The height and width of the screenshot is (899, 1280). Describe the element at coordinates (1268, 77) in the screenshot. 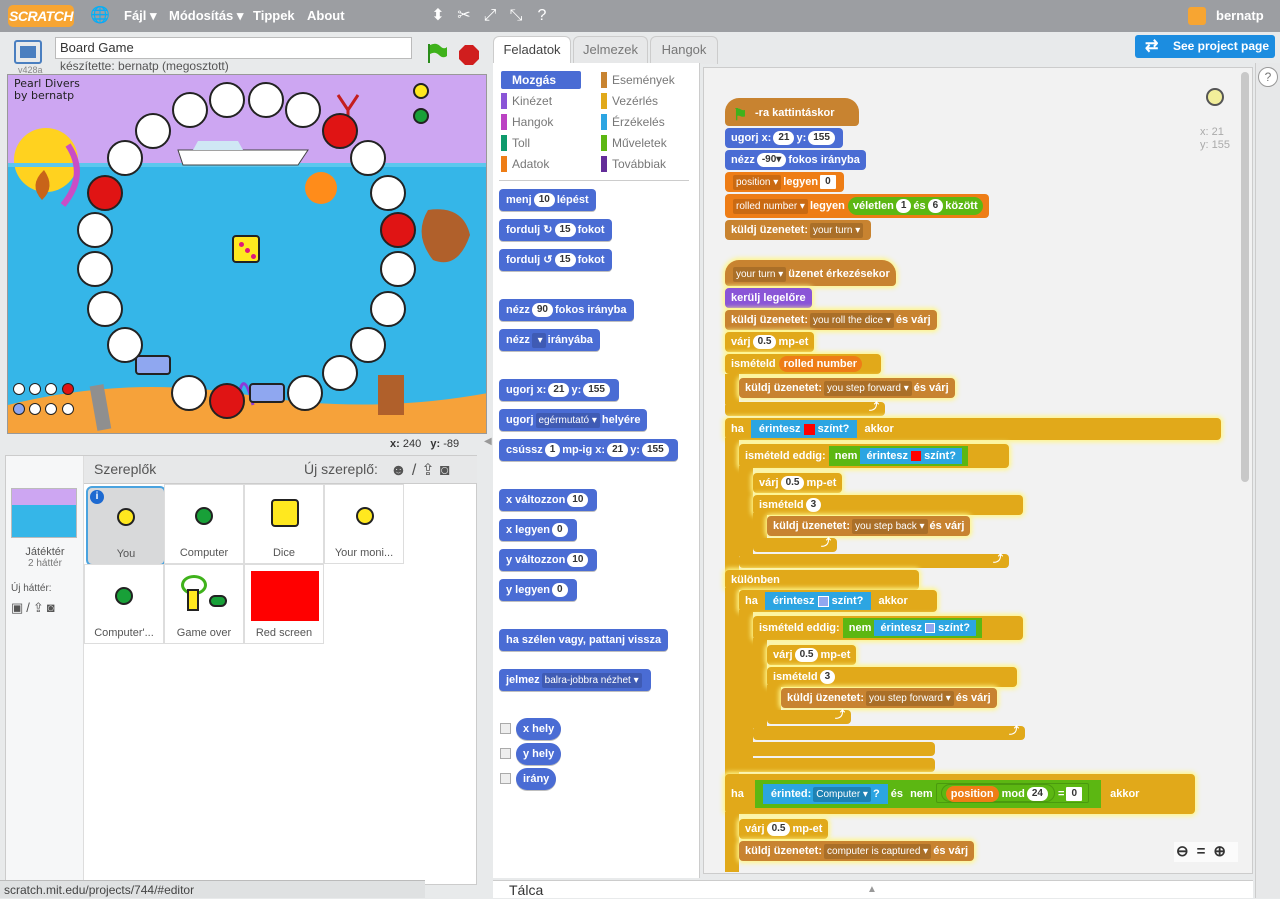

I see `help-question-icon: ?` at that location.